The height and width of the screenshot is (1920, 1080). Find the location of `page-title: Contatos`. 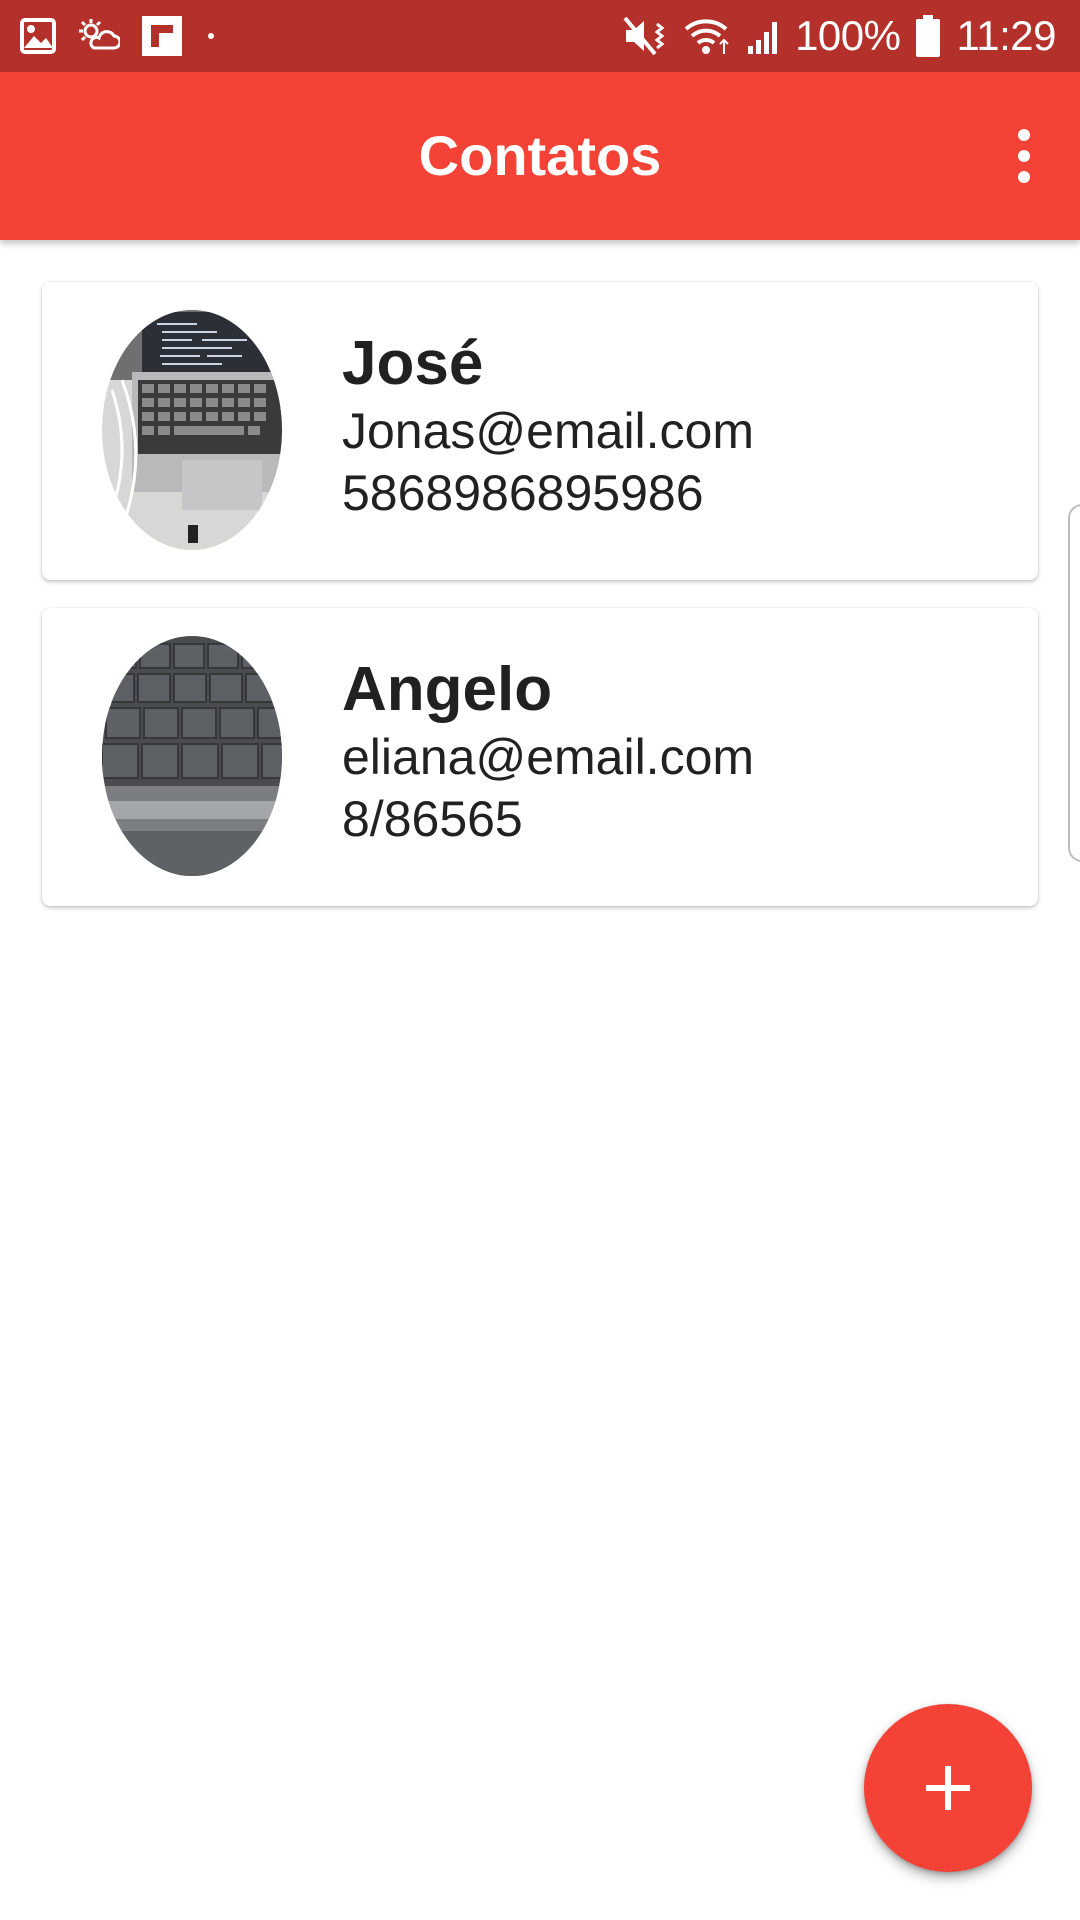

page-title: Contatos is located at coordinates (540, 155).